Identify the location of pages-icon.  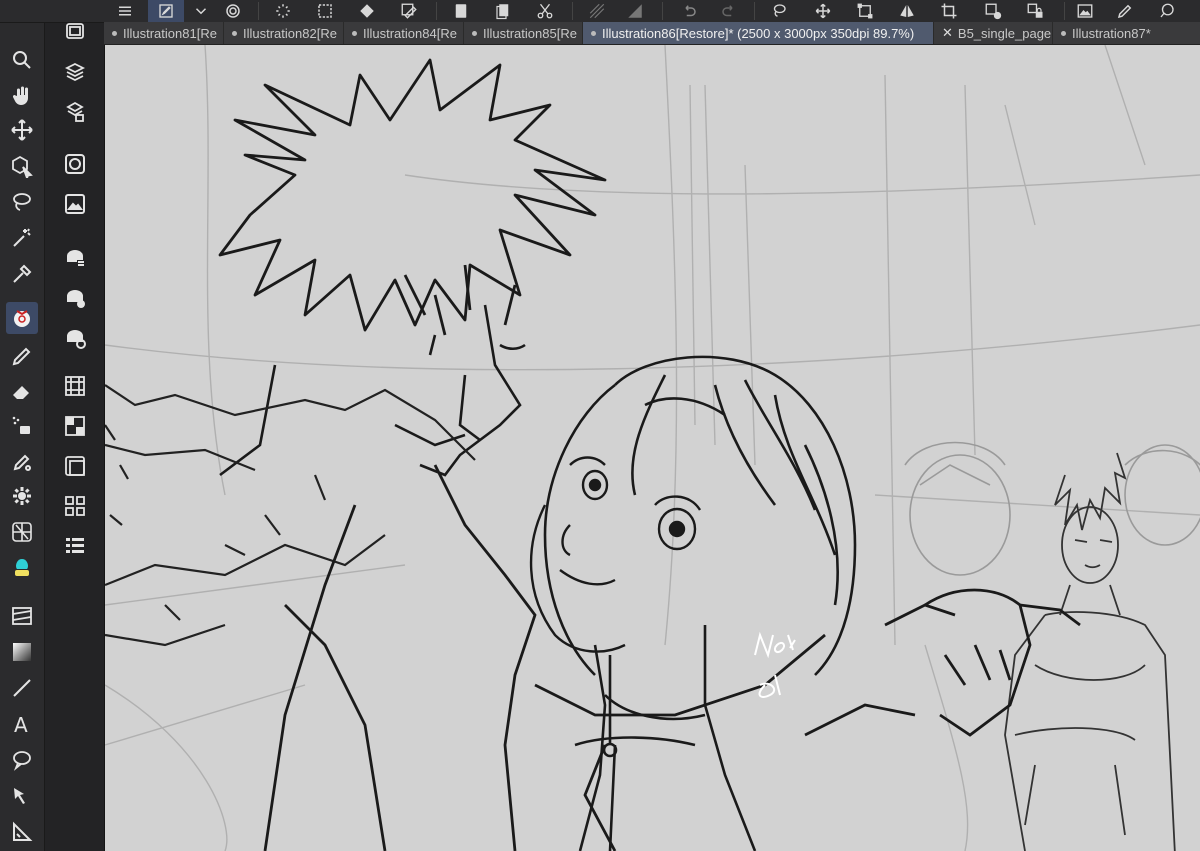
(503, 11).